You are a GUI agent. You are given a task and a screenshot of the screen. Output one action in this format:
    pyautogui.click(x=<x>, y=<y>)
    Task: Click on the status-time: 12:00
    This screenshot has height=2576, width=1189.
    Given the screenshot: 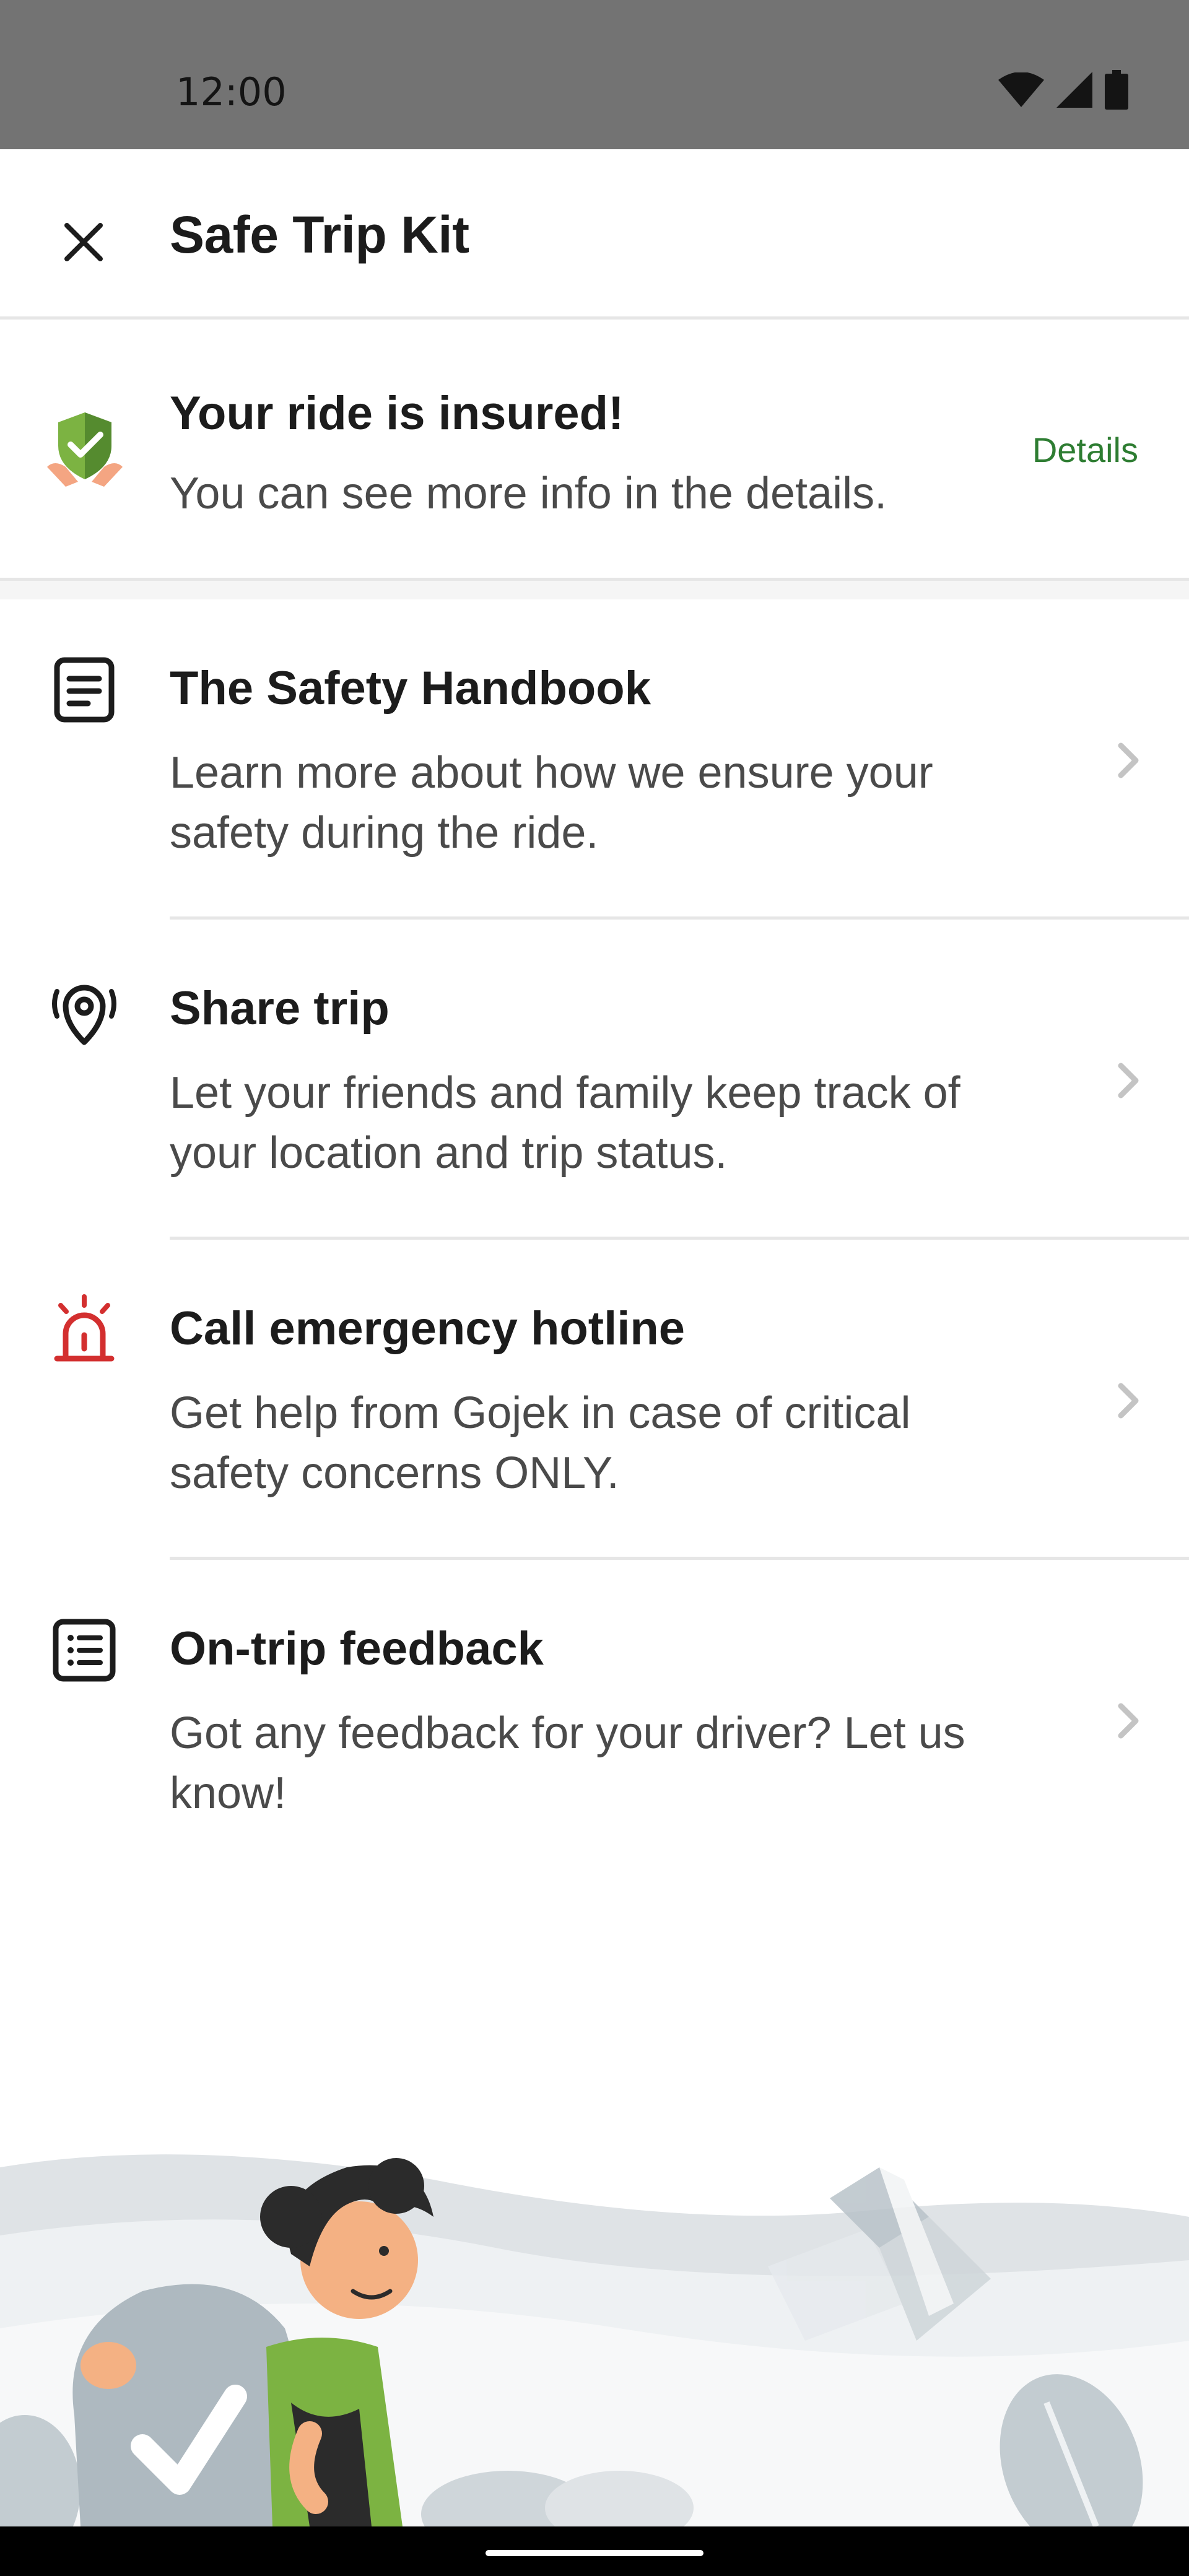 What is the action you would take?
    pyautogui.click(x=231, y=92)
    